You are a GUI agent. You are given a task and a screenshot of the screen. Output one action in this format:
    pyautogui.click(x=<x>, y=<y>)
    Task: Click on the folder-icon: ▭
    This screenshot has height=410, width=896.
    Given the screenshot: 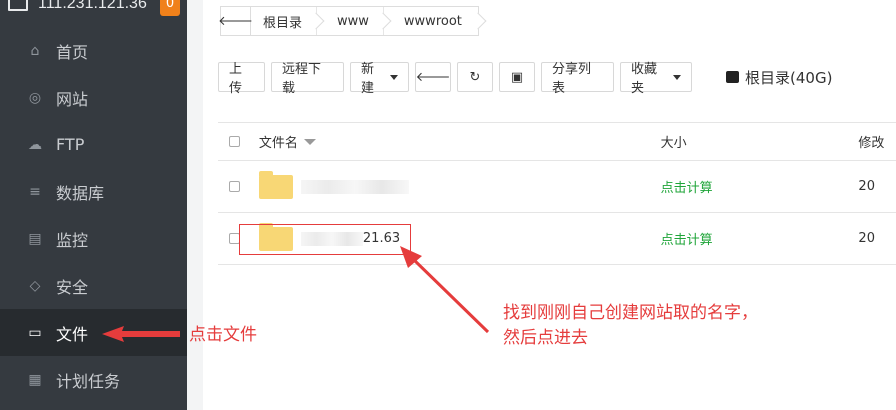 What is the action you would take?
    pyautogui.click(x=35, y=332)
    